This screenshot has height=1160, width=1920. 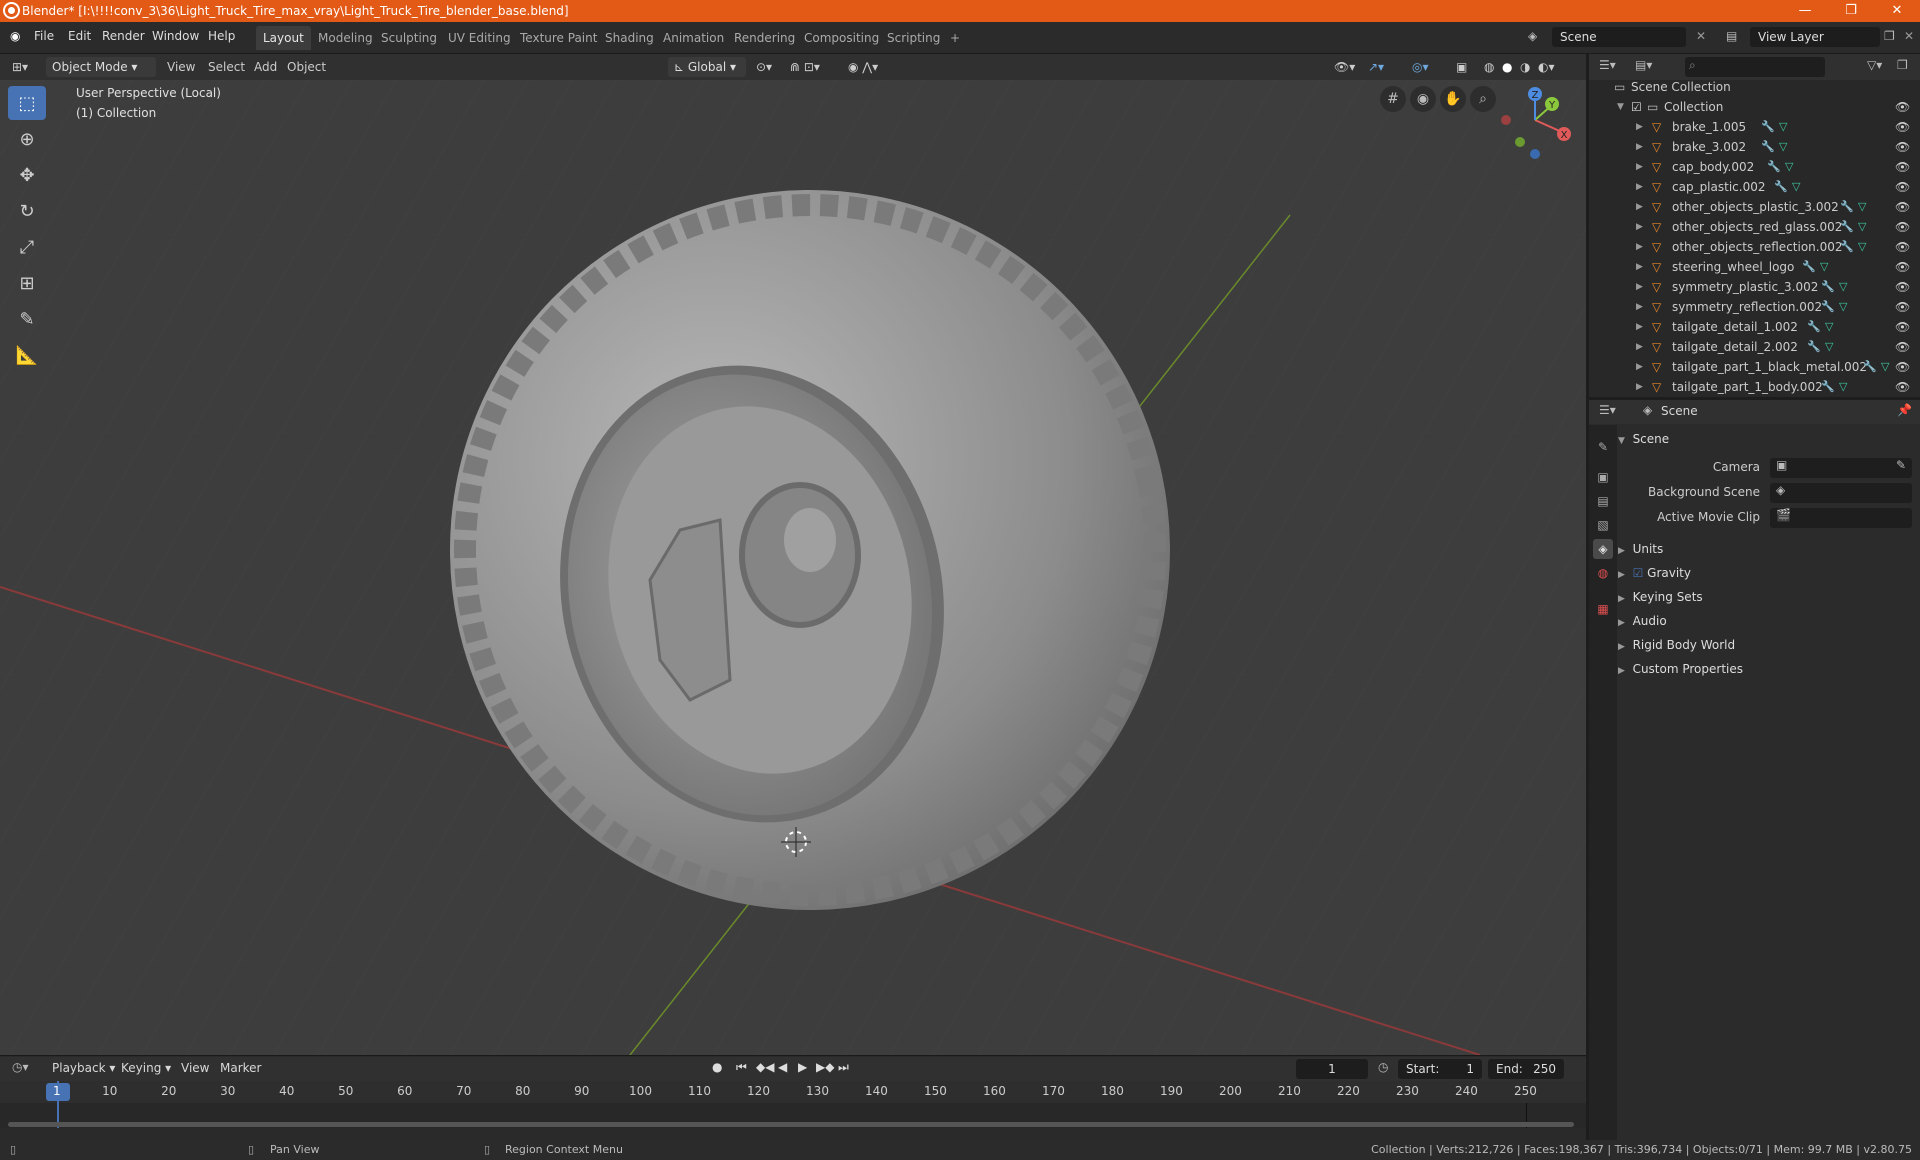 What do you see at coordinates (1607, 410) in the screenshot?
I see `properties-editor-type-icon: ☰▾` at bounding box center [1607, 410].